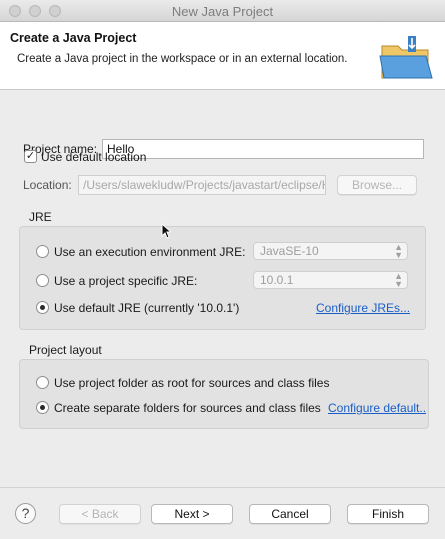 This screenshot has width=445, height=539. Describe the element at coordinates (330, 251) in the screenshot. I see `execution-env-select: JavaSE-10 ▲ ▼` at that location.